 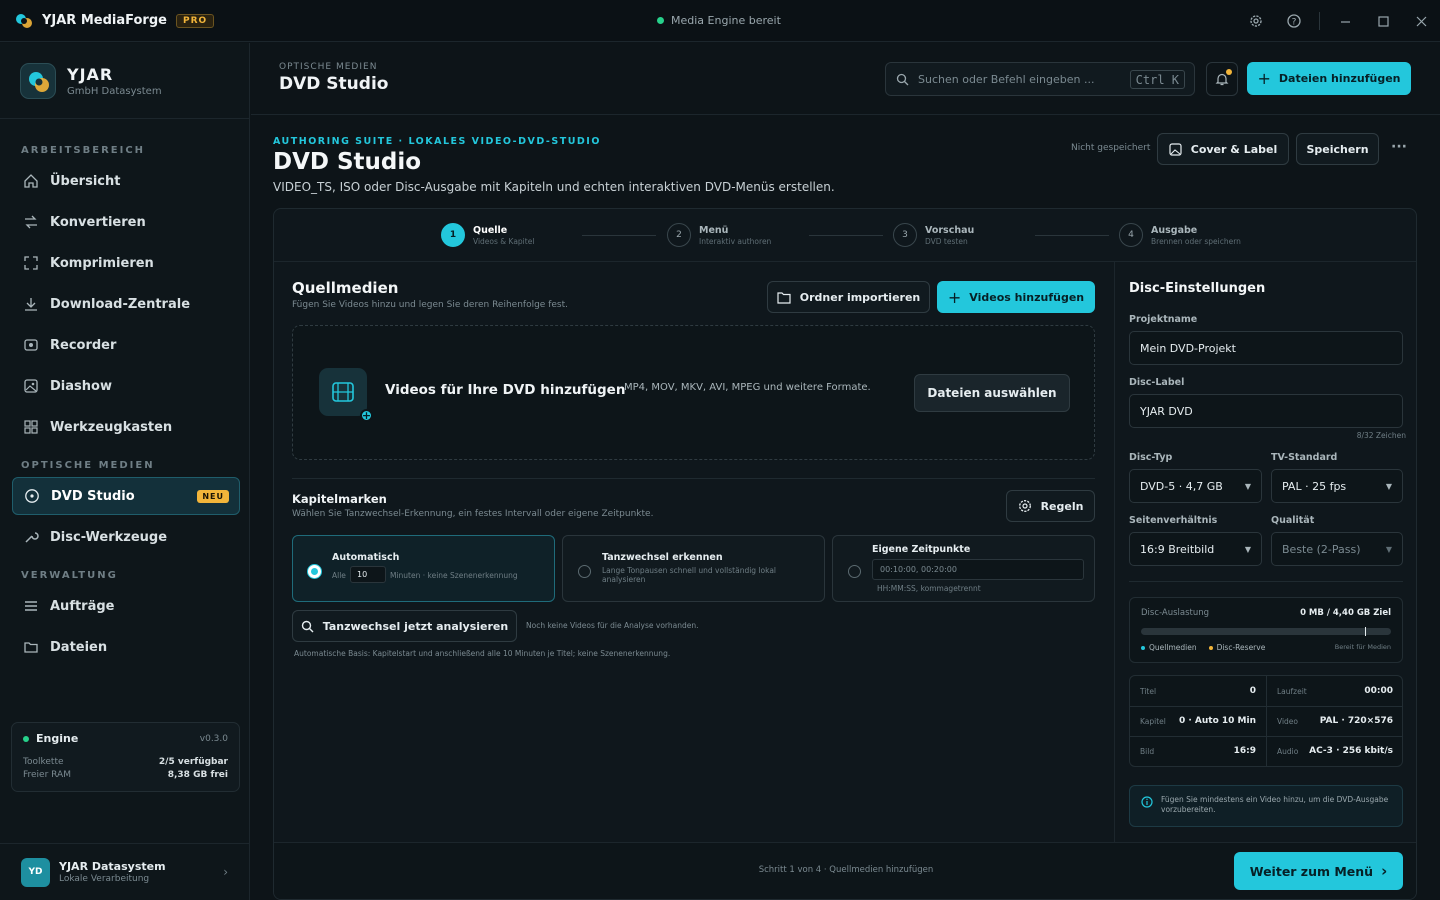 I want to click on image-icon, so click(x=31, y=386).